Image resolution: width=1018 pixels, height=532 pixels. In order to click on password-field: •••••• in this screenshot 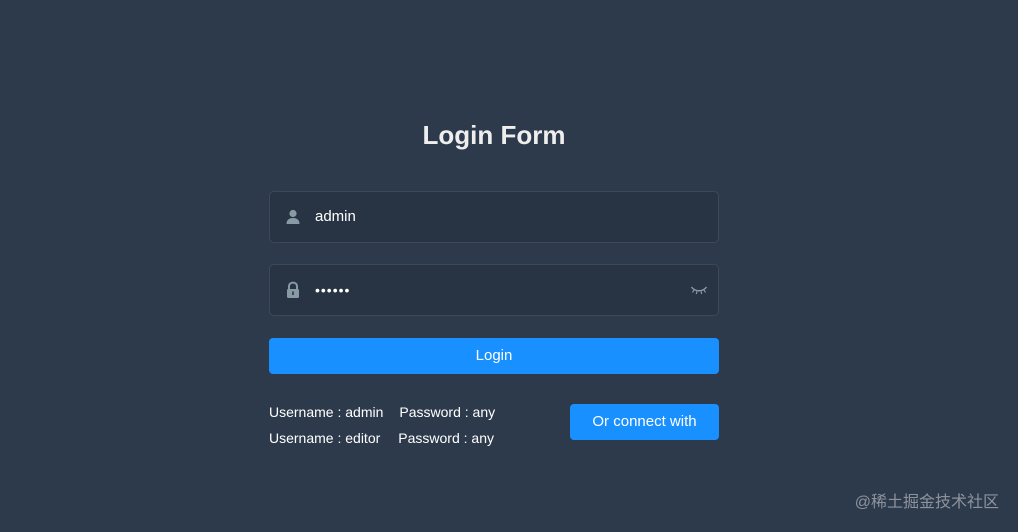, I will do `click(494, 290)`.